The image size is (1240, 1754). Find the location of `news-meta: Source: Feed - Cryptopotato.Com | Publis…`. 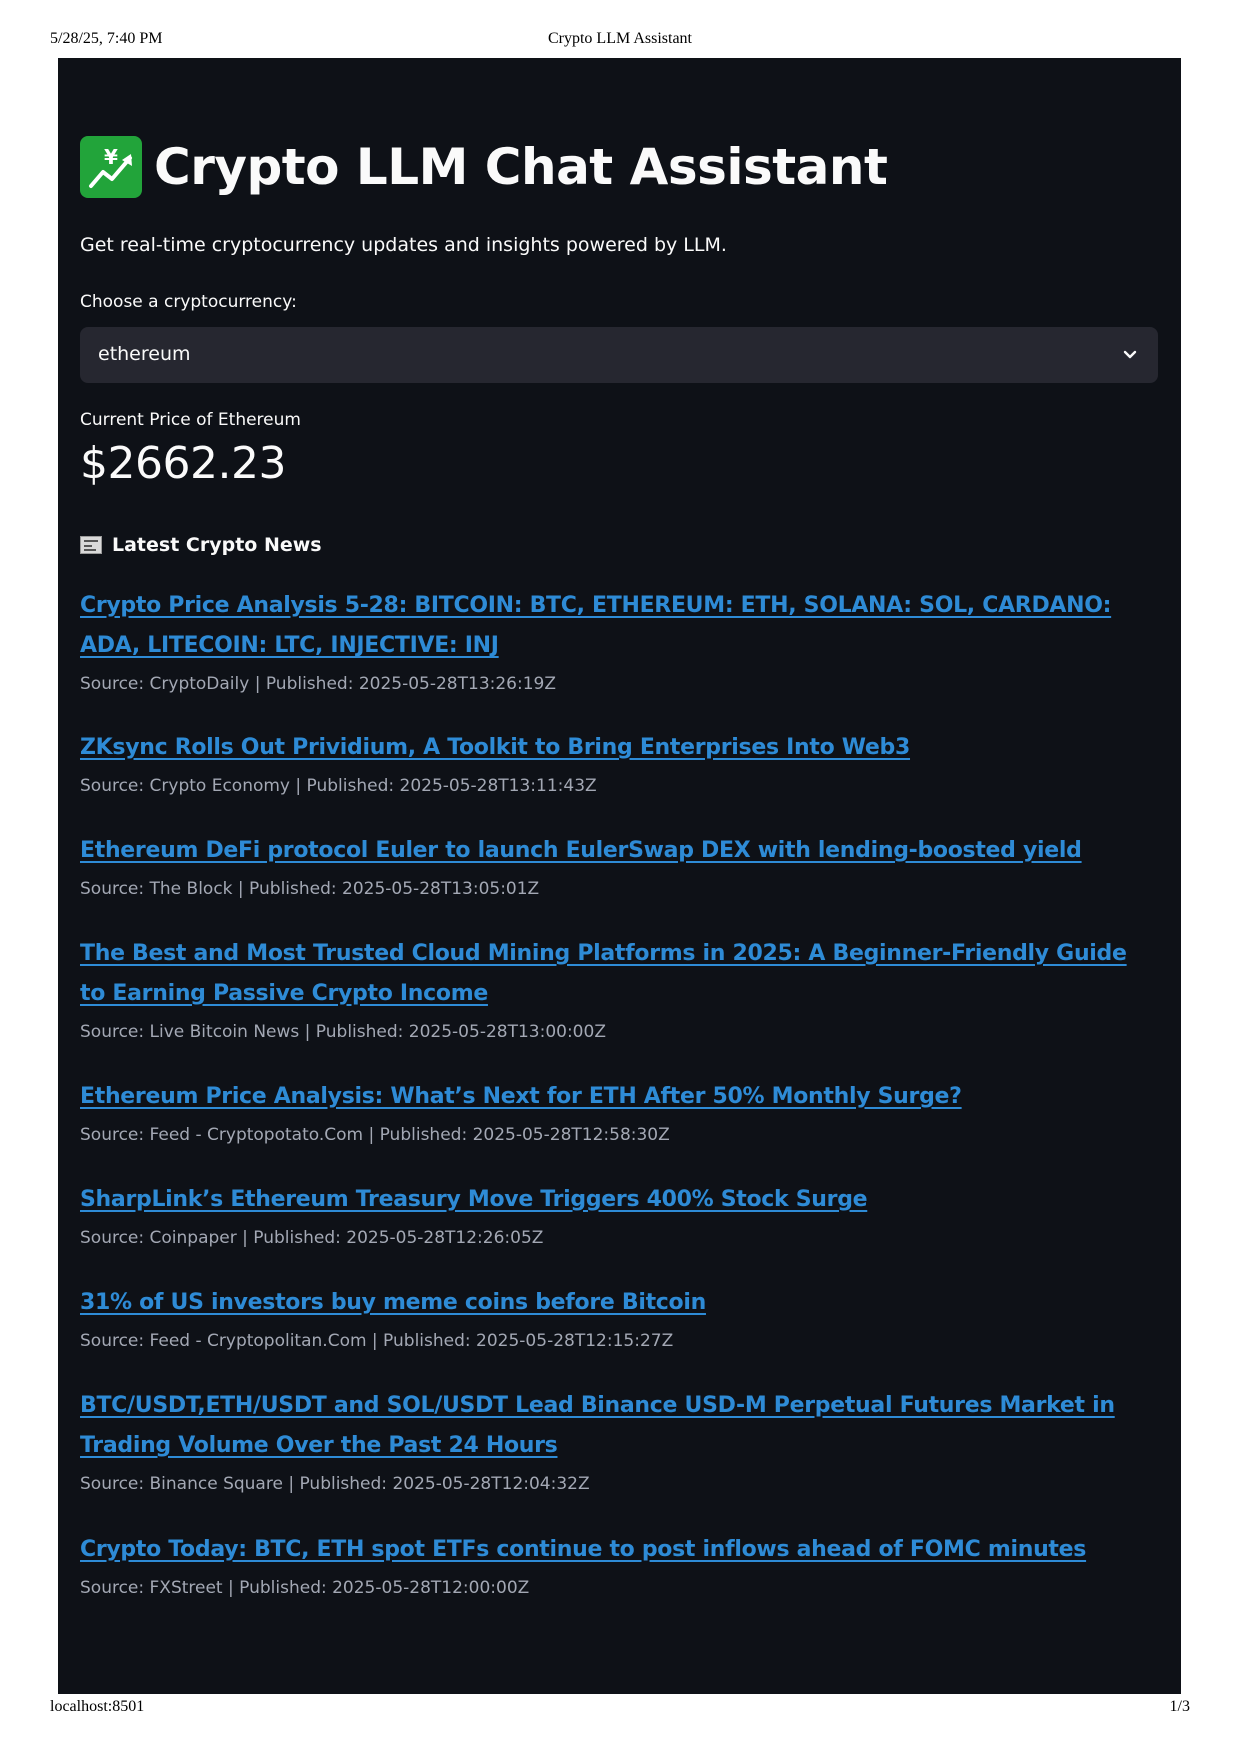

news-meta: Source: Feed - Cryptopotato.Com | Publis… is located at coordinates (375, 1135).